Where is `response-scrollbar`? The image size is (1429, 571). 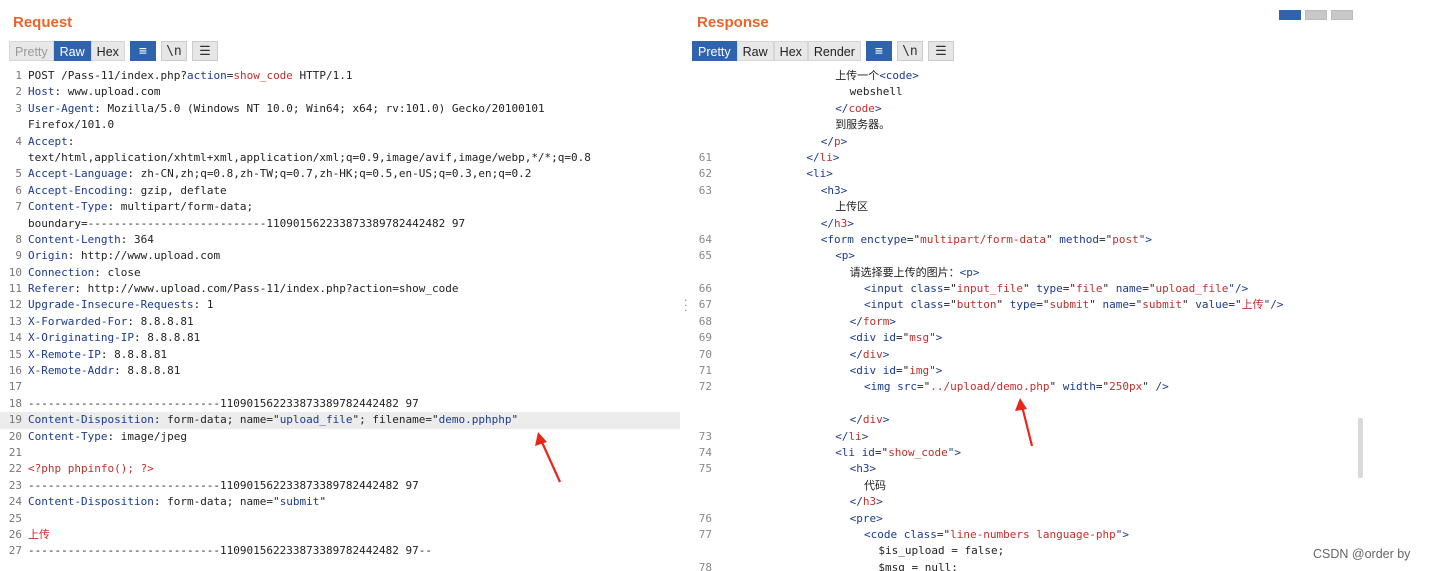
response-scrollbar is located at coordinates (1360, 448).